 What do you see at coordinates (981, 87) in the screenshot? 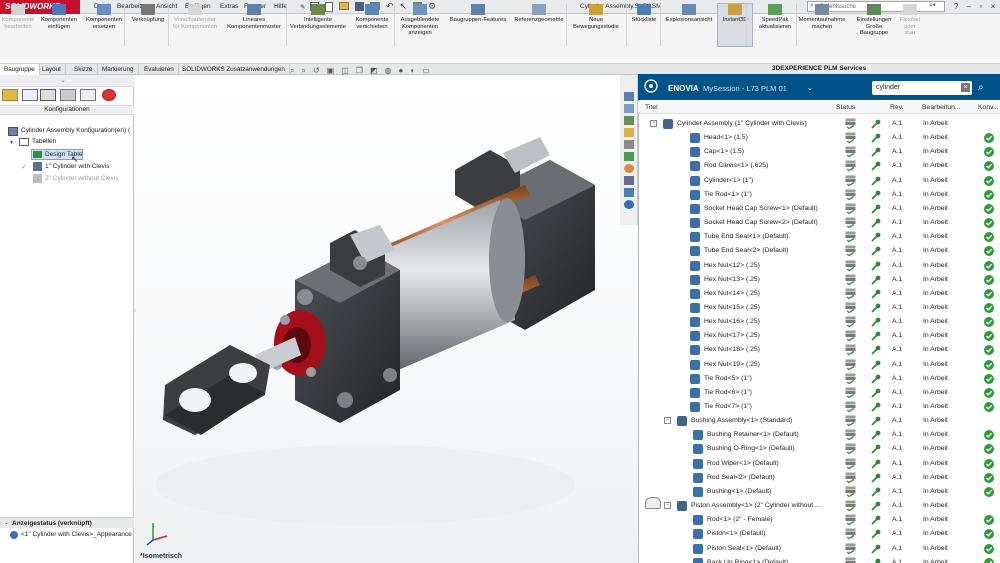
I see `plm-search-icon: ⌕` at bounding box center [981, 87].